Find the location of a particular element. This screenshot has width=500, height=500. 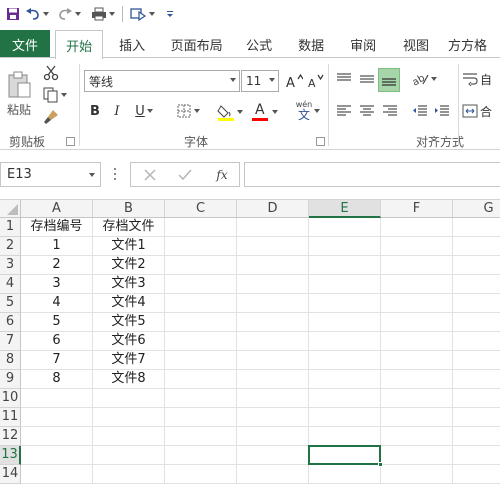

formula-bar-grip is located at coordinates (115, 174).